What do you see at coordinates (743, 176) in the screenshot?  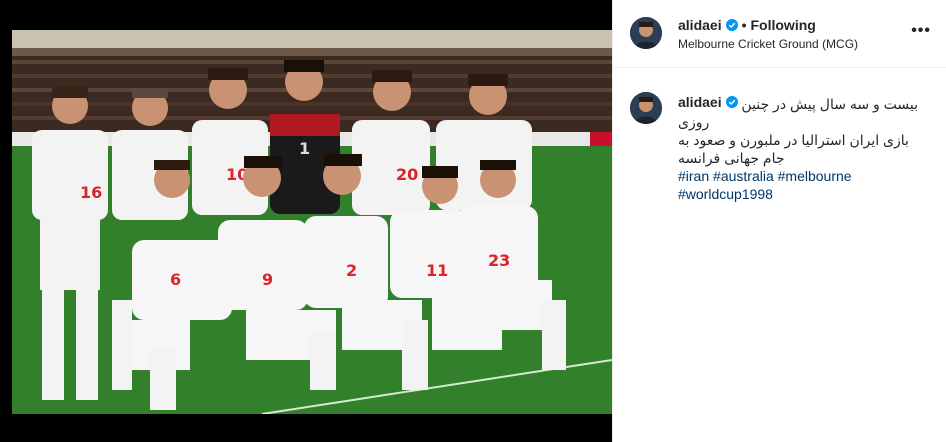 I see `hashtag-link: #australia` at bounding box center [743, 176].